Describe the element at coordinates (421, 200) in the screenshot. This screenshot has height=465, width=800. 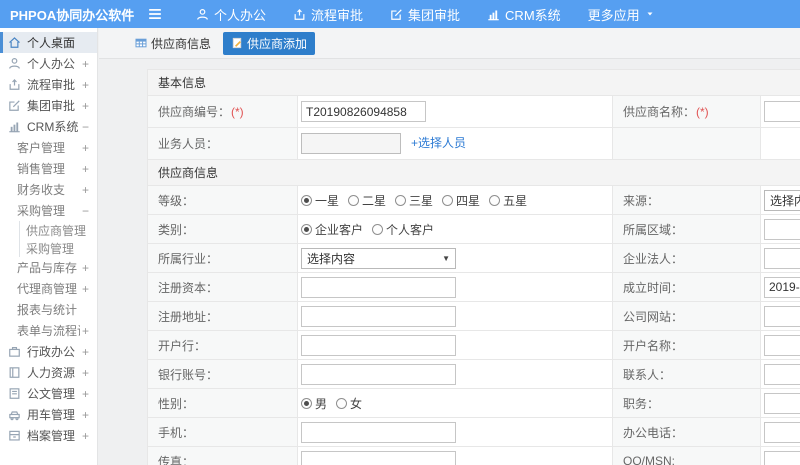
I see `radio-label: 三星` at that location.